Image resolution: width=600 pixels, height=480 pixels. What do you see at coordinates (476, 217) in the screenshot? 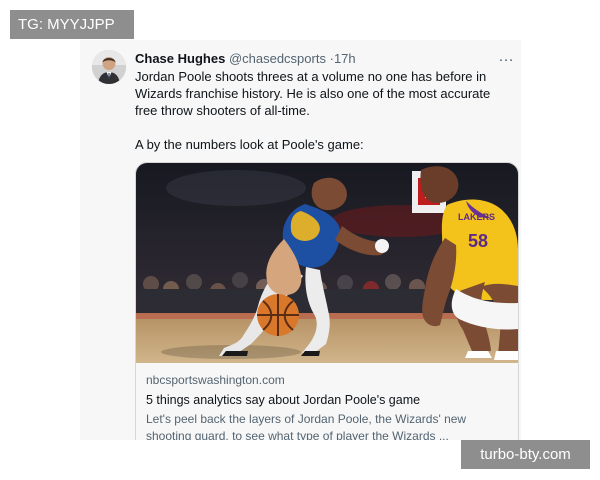
I see `svg-text: LAKERS` at bounding box center [476, 217].